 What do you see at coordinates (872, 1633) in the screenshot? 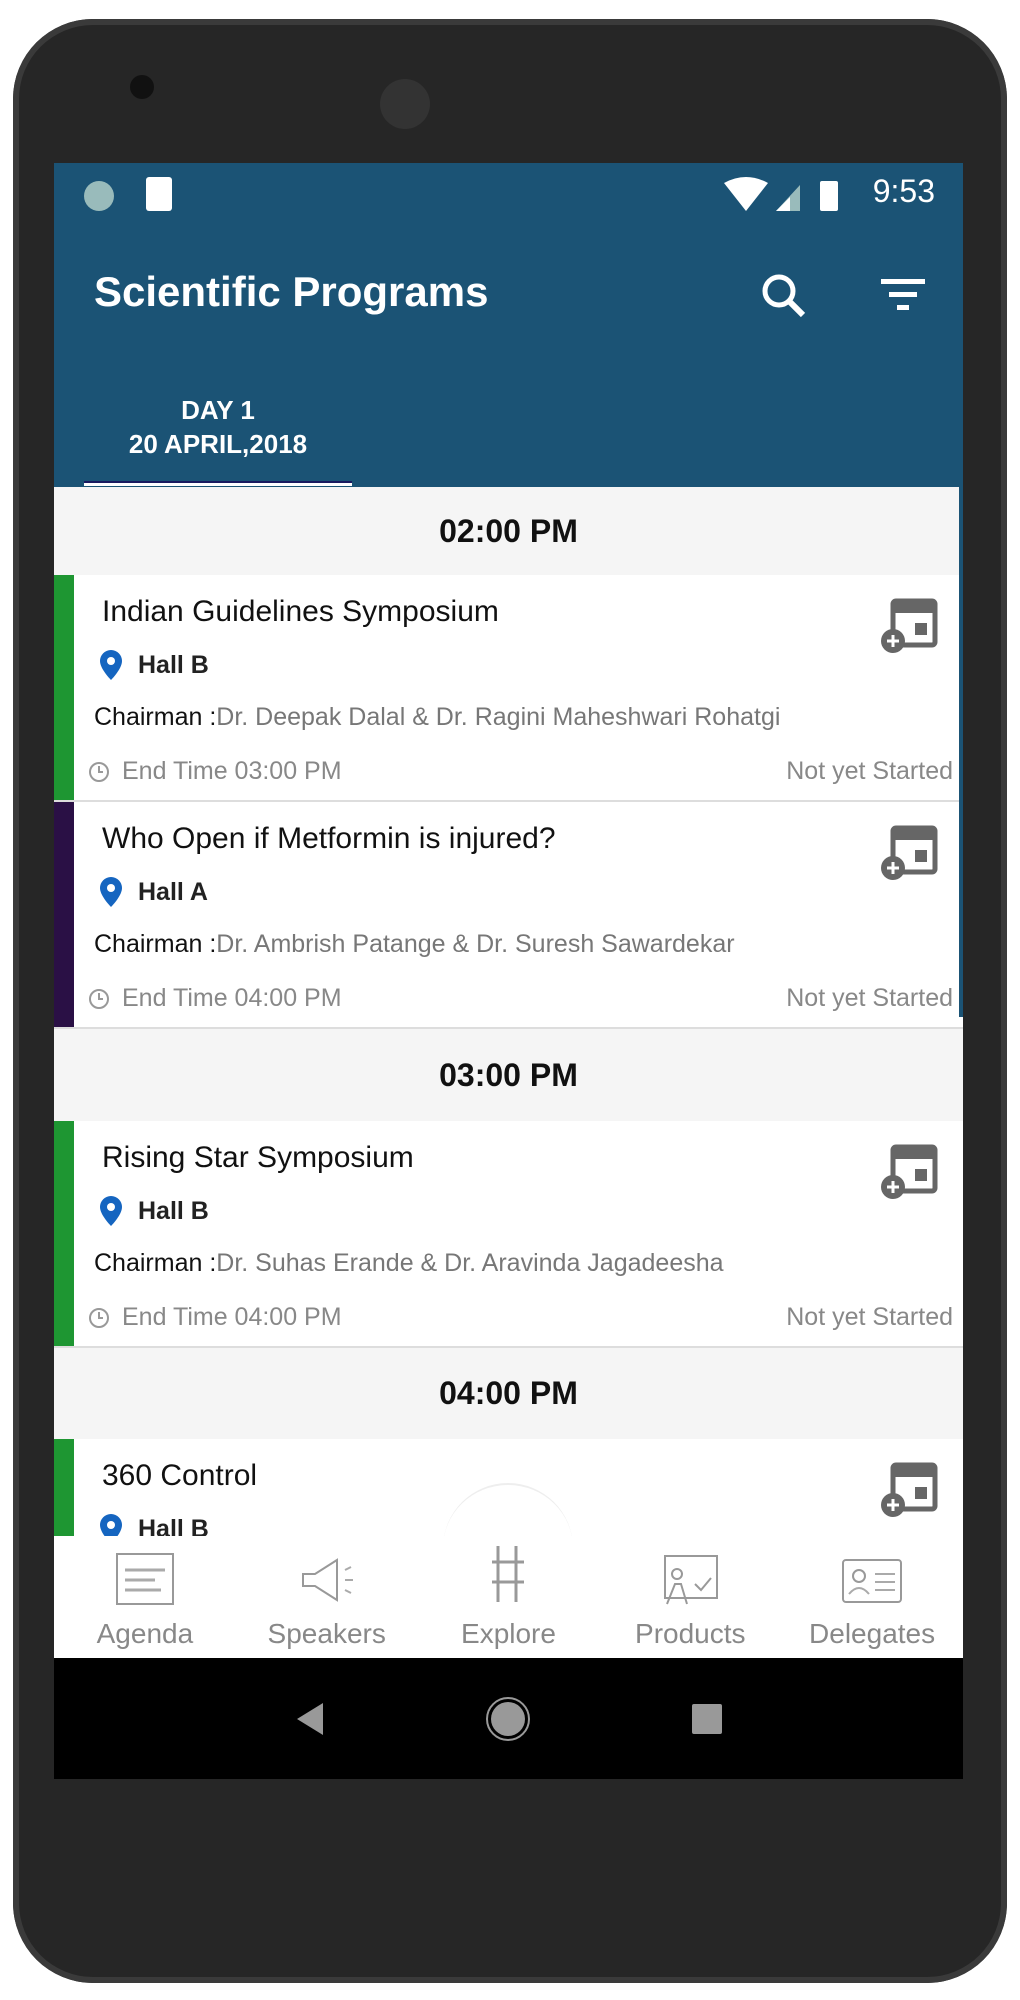
I see `nav-label: Delegates` at bounding box center [872, 1633].